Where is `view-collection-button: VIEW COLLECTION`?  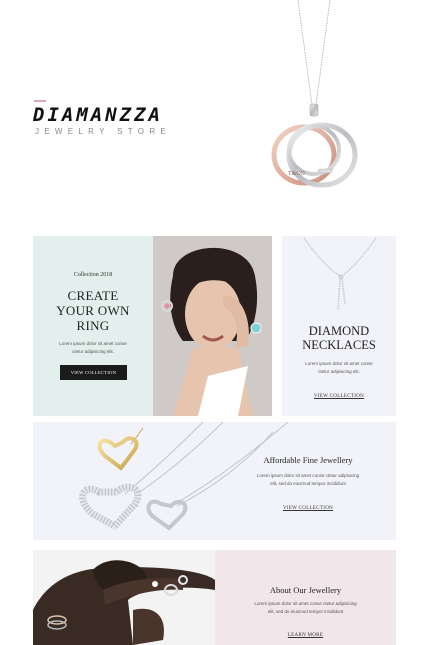
view-collection-button: VIEW COLLECTION is located at coordinates (93, 372).